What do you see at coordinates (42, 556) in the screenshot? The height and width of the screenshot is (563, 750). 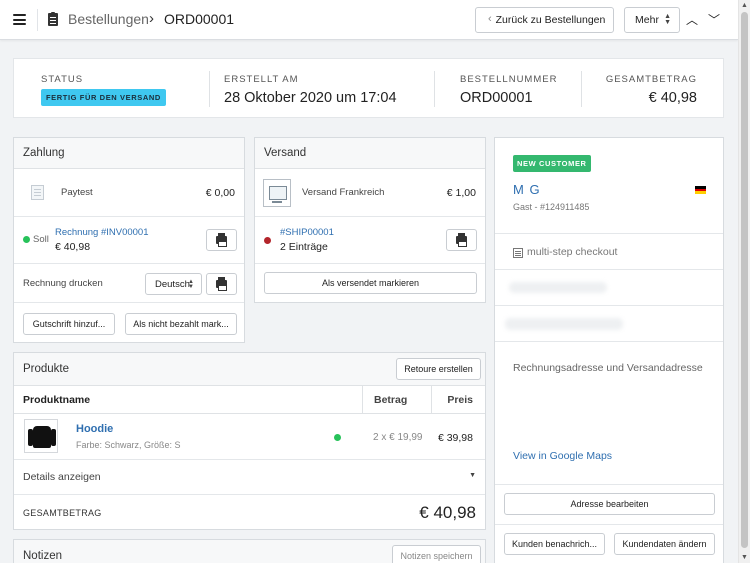 I see `notes-title: Notizen` at bounding box center [42, 556].